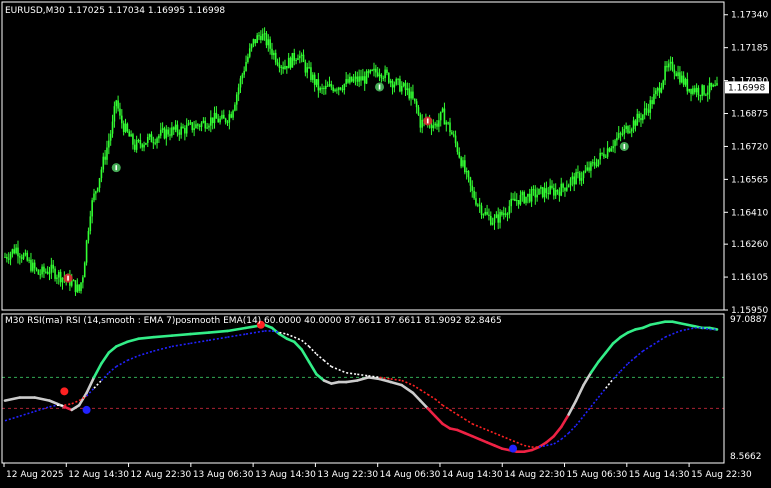  Describe the element at coordinates (749, 245) in the screenshot. I see `price-tick-label: 1.16260` at that location.